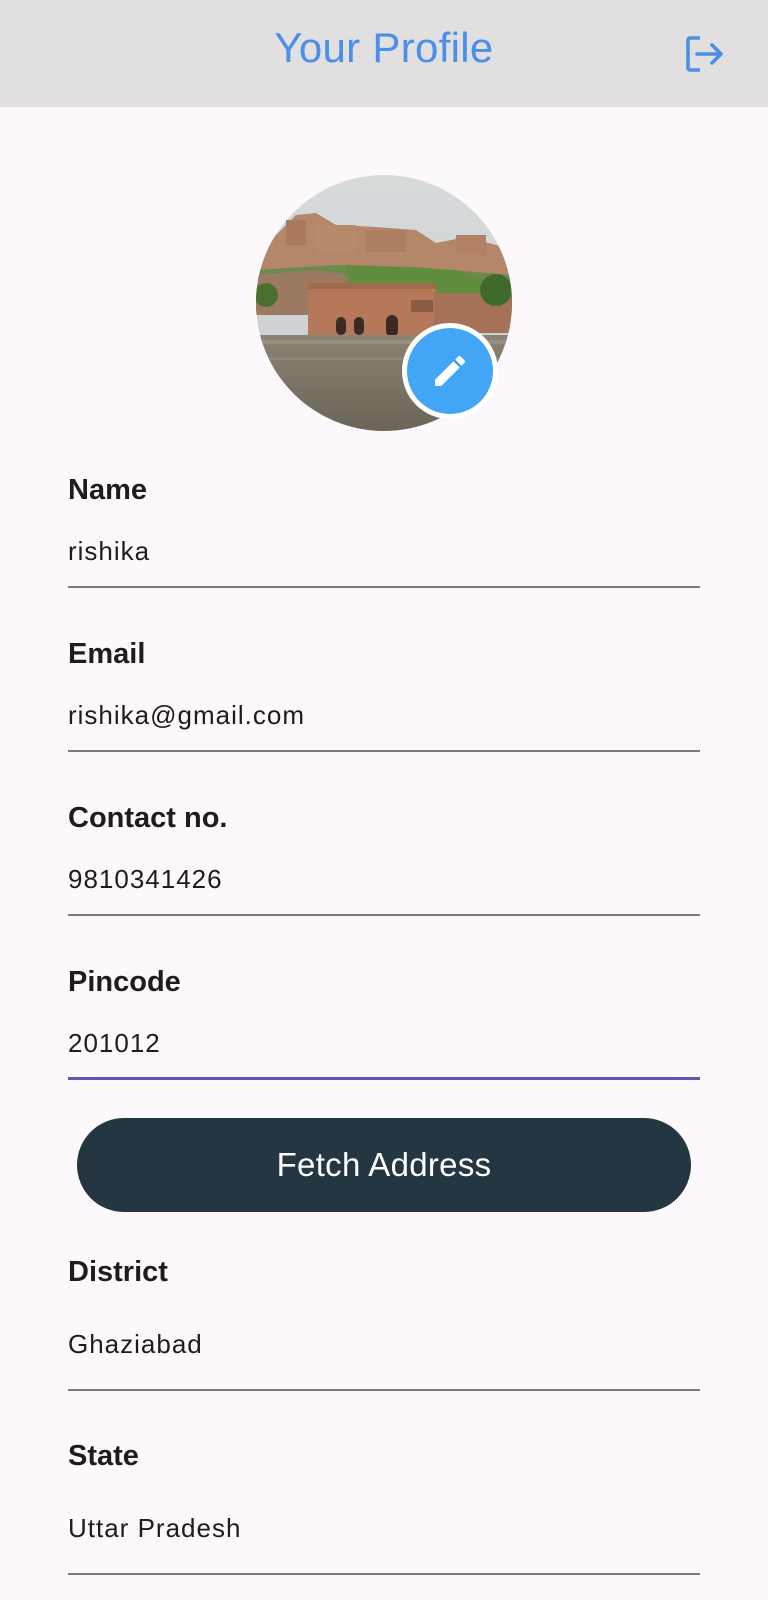  What do you see at coordinates (704, 54) in the screenshot?
I see `logout-icon` at bounding box center [704, 54].